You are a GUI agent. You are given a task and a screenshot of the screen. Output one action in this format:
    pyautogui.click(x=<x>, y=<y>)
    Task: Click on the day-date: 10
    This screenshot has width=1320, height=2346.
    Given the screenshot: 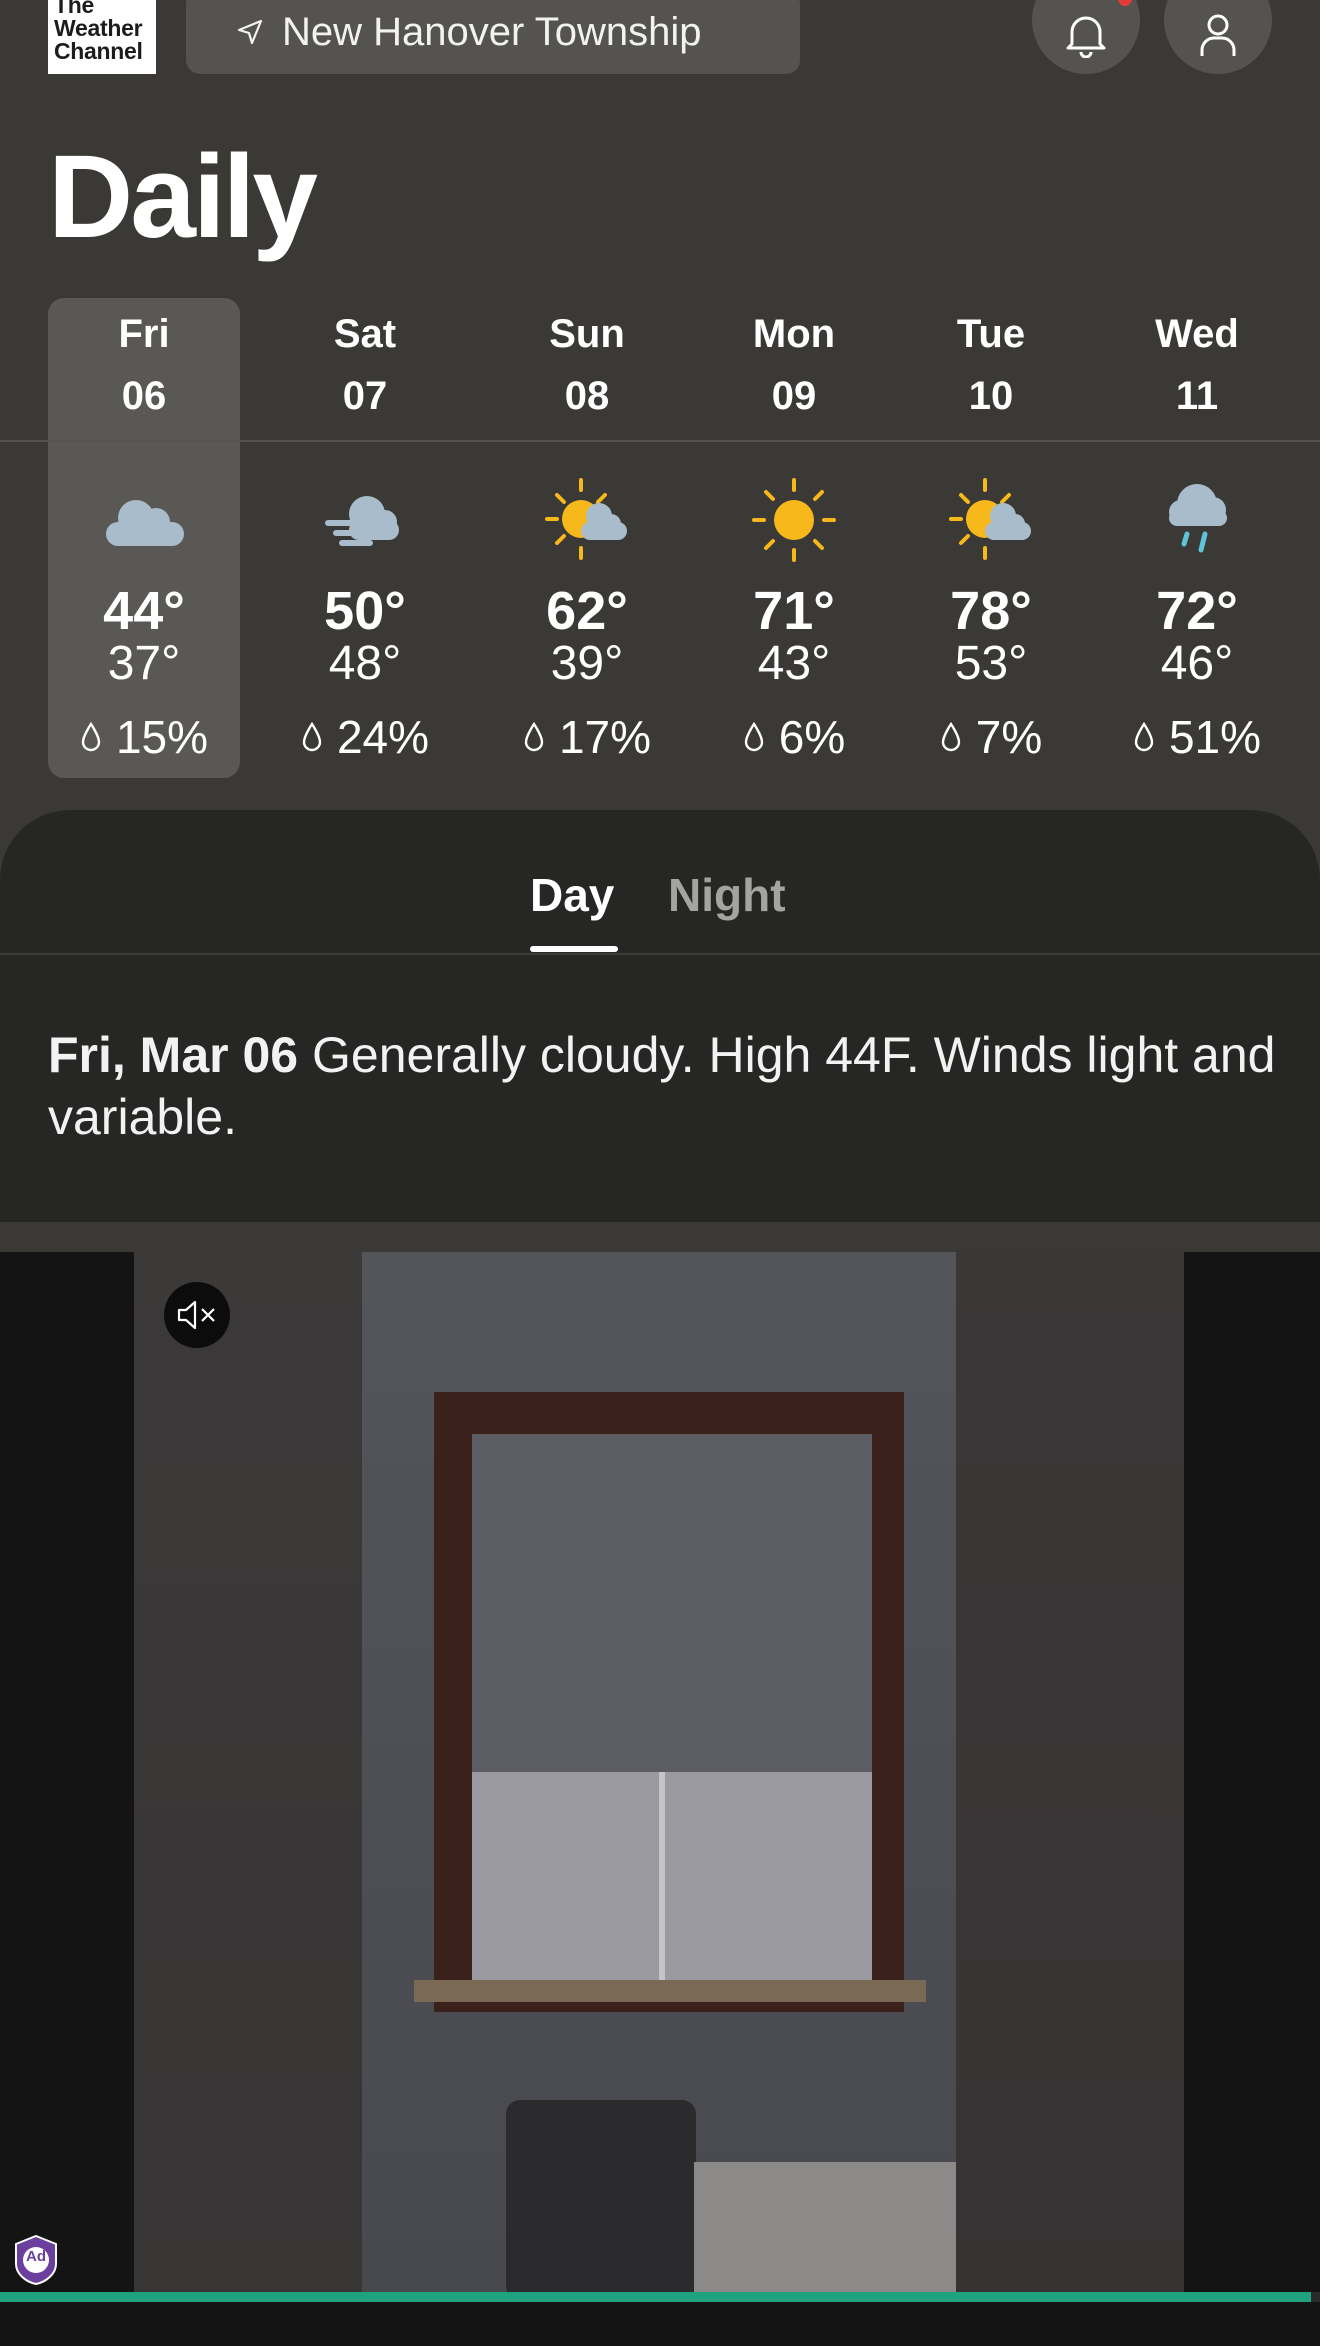 What is the action you would take?
    pyautogui.click(x=991, y=396)
    